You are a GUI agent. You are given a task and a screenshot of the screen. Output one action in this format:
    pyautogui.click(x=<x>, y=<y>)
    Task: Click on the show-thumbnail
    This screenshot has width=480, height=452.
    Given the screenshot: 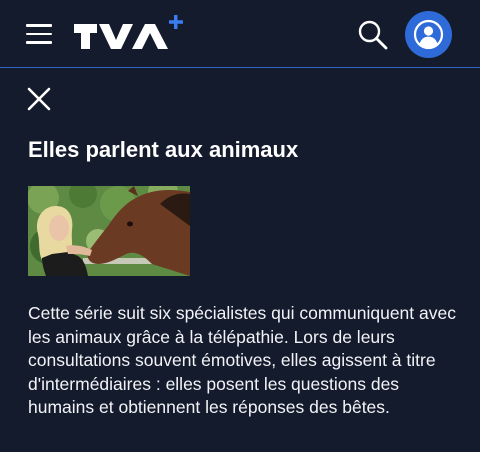 What is the action you would take?
    pyautogui.click(x=109, y=231)
    